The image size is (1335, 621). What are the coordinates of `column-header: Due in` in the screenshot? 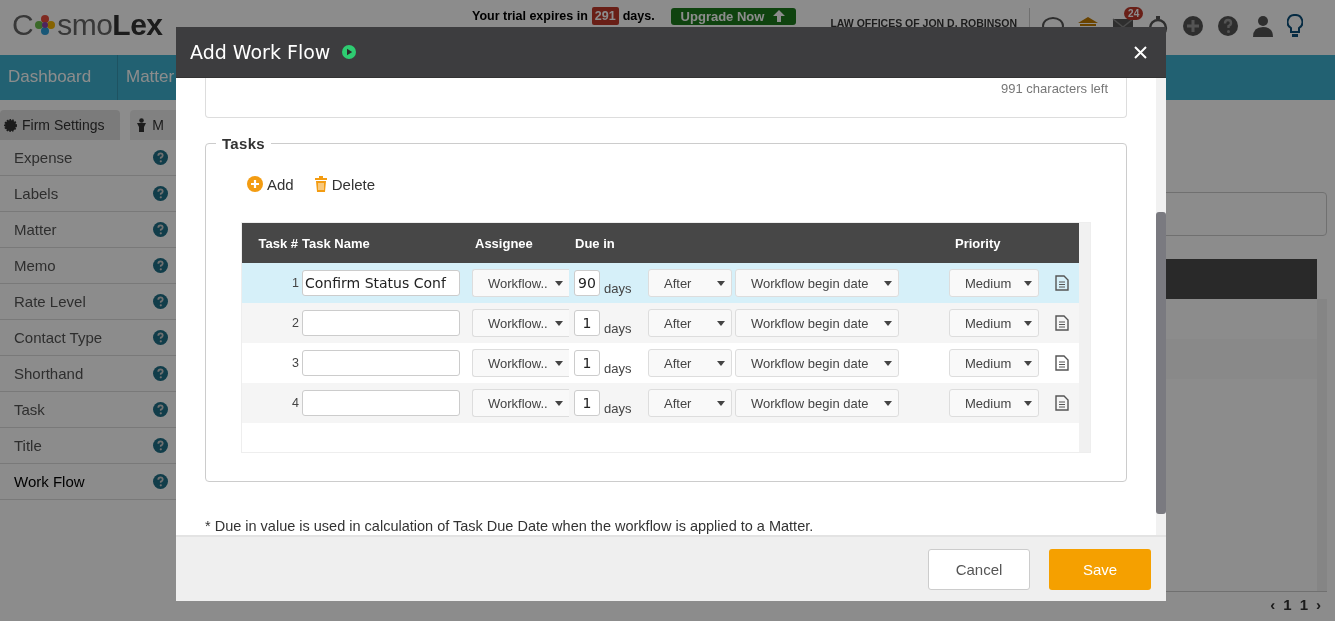 It's located at (595, 243).